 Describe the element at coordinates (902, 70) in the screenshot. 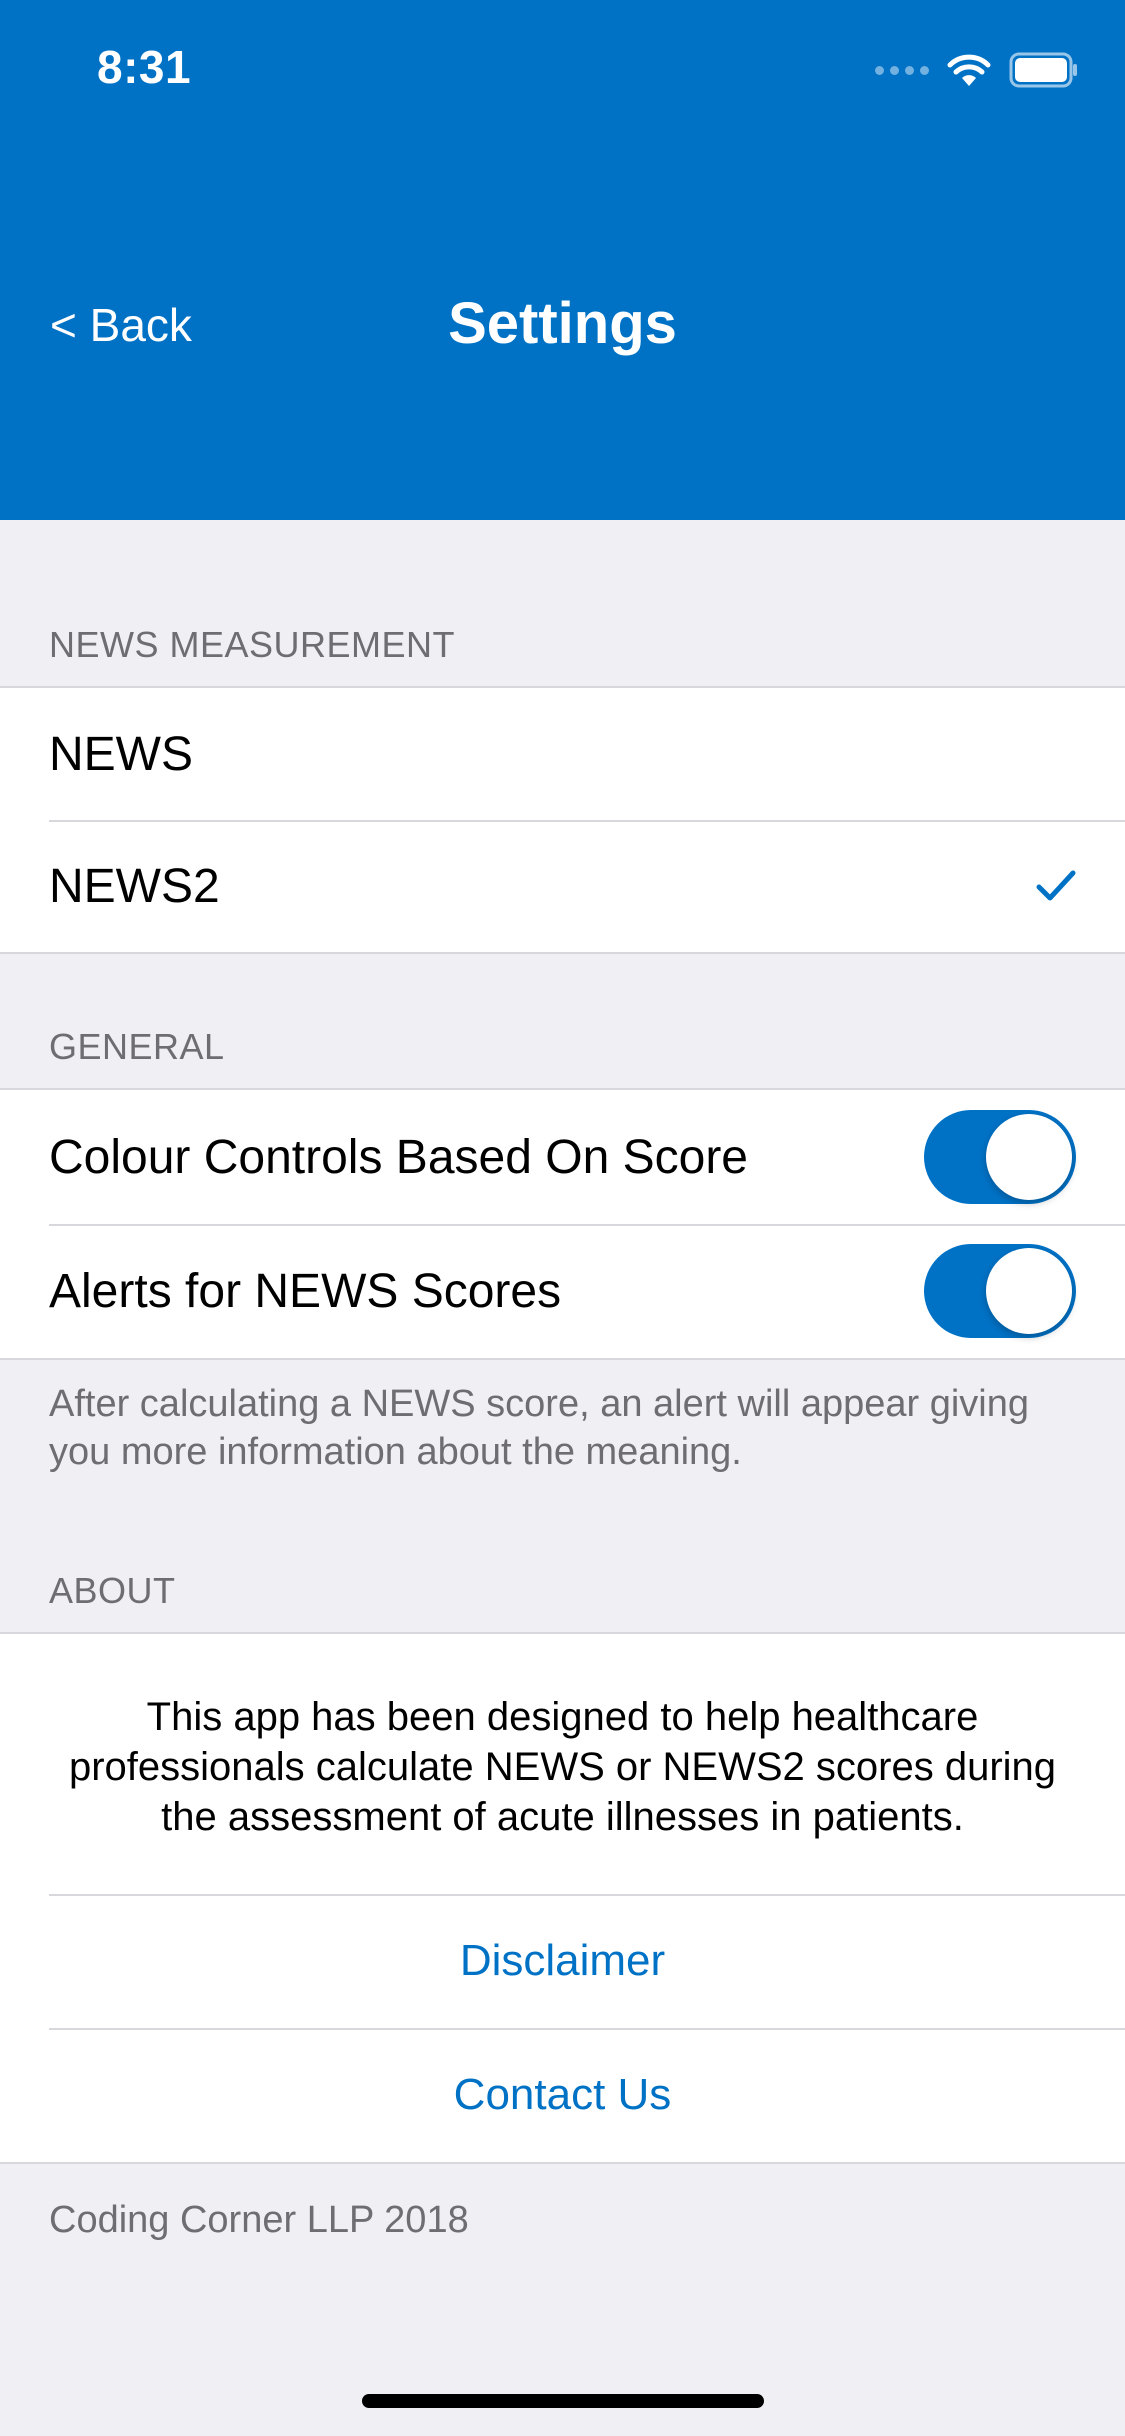

I see `signal-icon` at that location.